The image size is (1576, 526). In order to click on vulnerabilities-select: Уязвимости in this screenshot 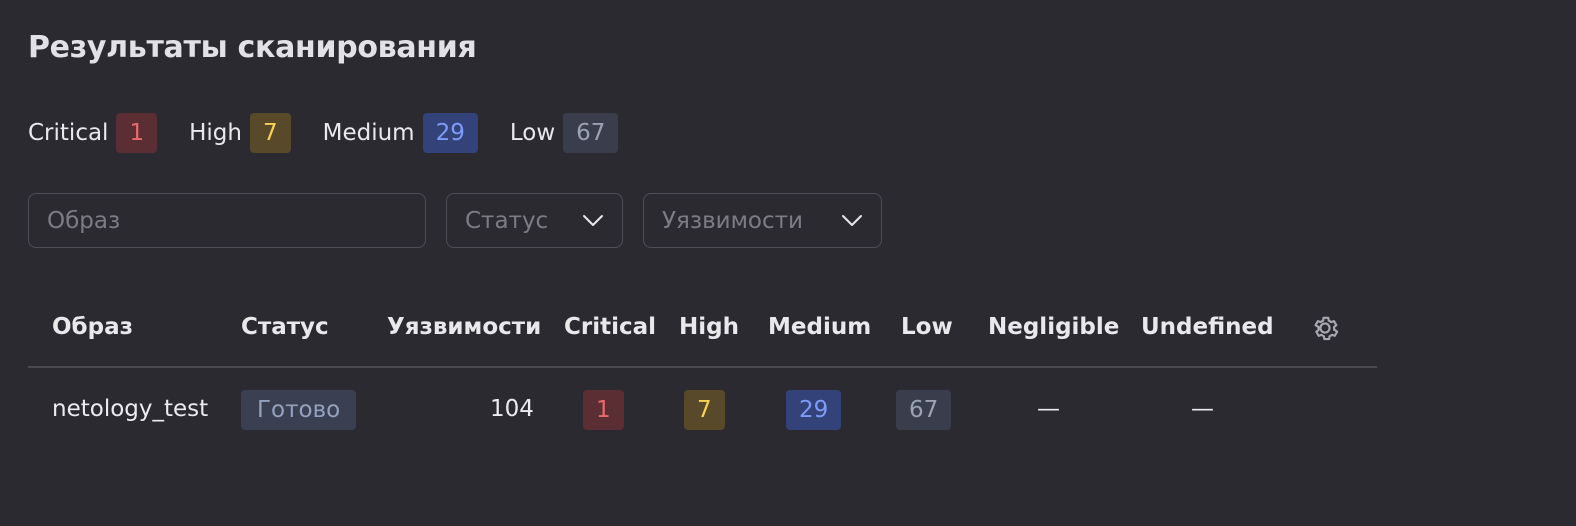, I will do `click(762, 220)`.